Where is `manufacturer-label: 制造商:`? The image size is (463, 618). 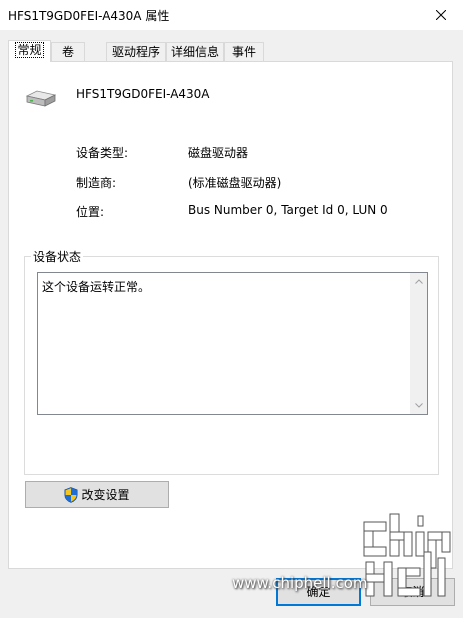
manufacturer-label: 制造商: is located at coordinates (96, 183).